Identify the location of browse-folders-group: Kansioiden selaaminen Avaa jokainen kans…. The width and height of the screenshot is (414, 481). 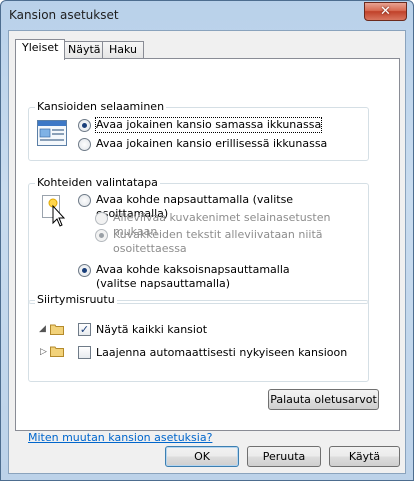
(198, 130).